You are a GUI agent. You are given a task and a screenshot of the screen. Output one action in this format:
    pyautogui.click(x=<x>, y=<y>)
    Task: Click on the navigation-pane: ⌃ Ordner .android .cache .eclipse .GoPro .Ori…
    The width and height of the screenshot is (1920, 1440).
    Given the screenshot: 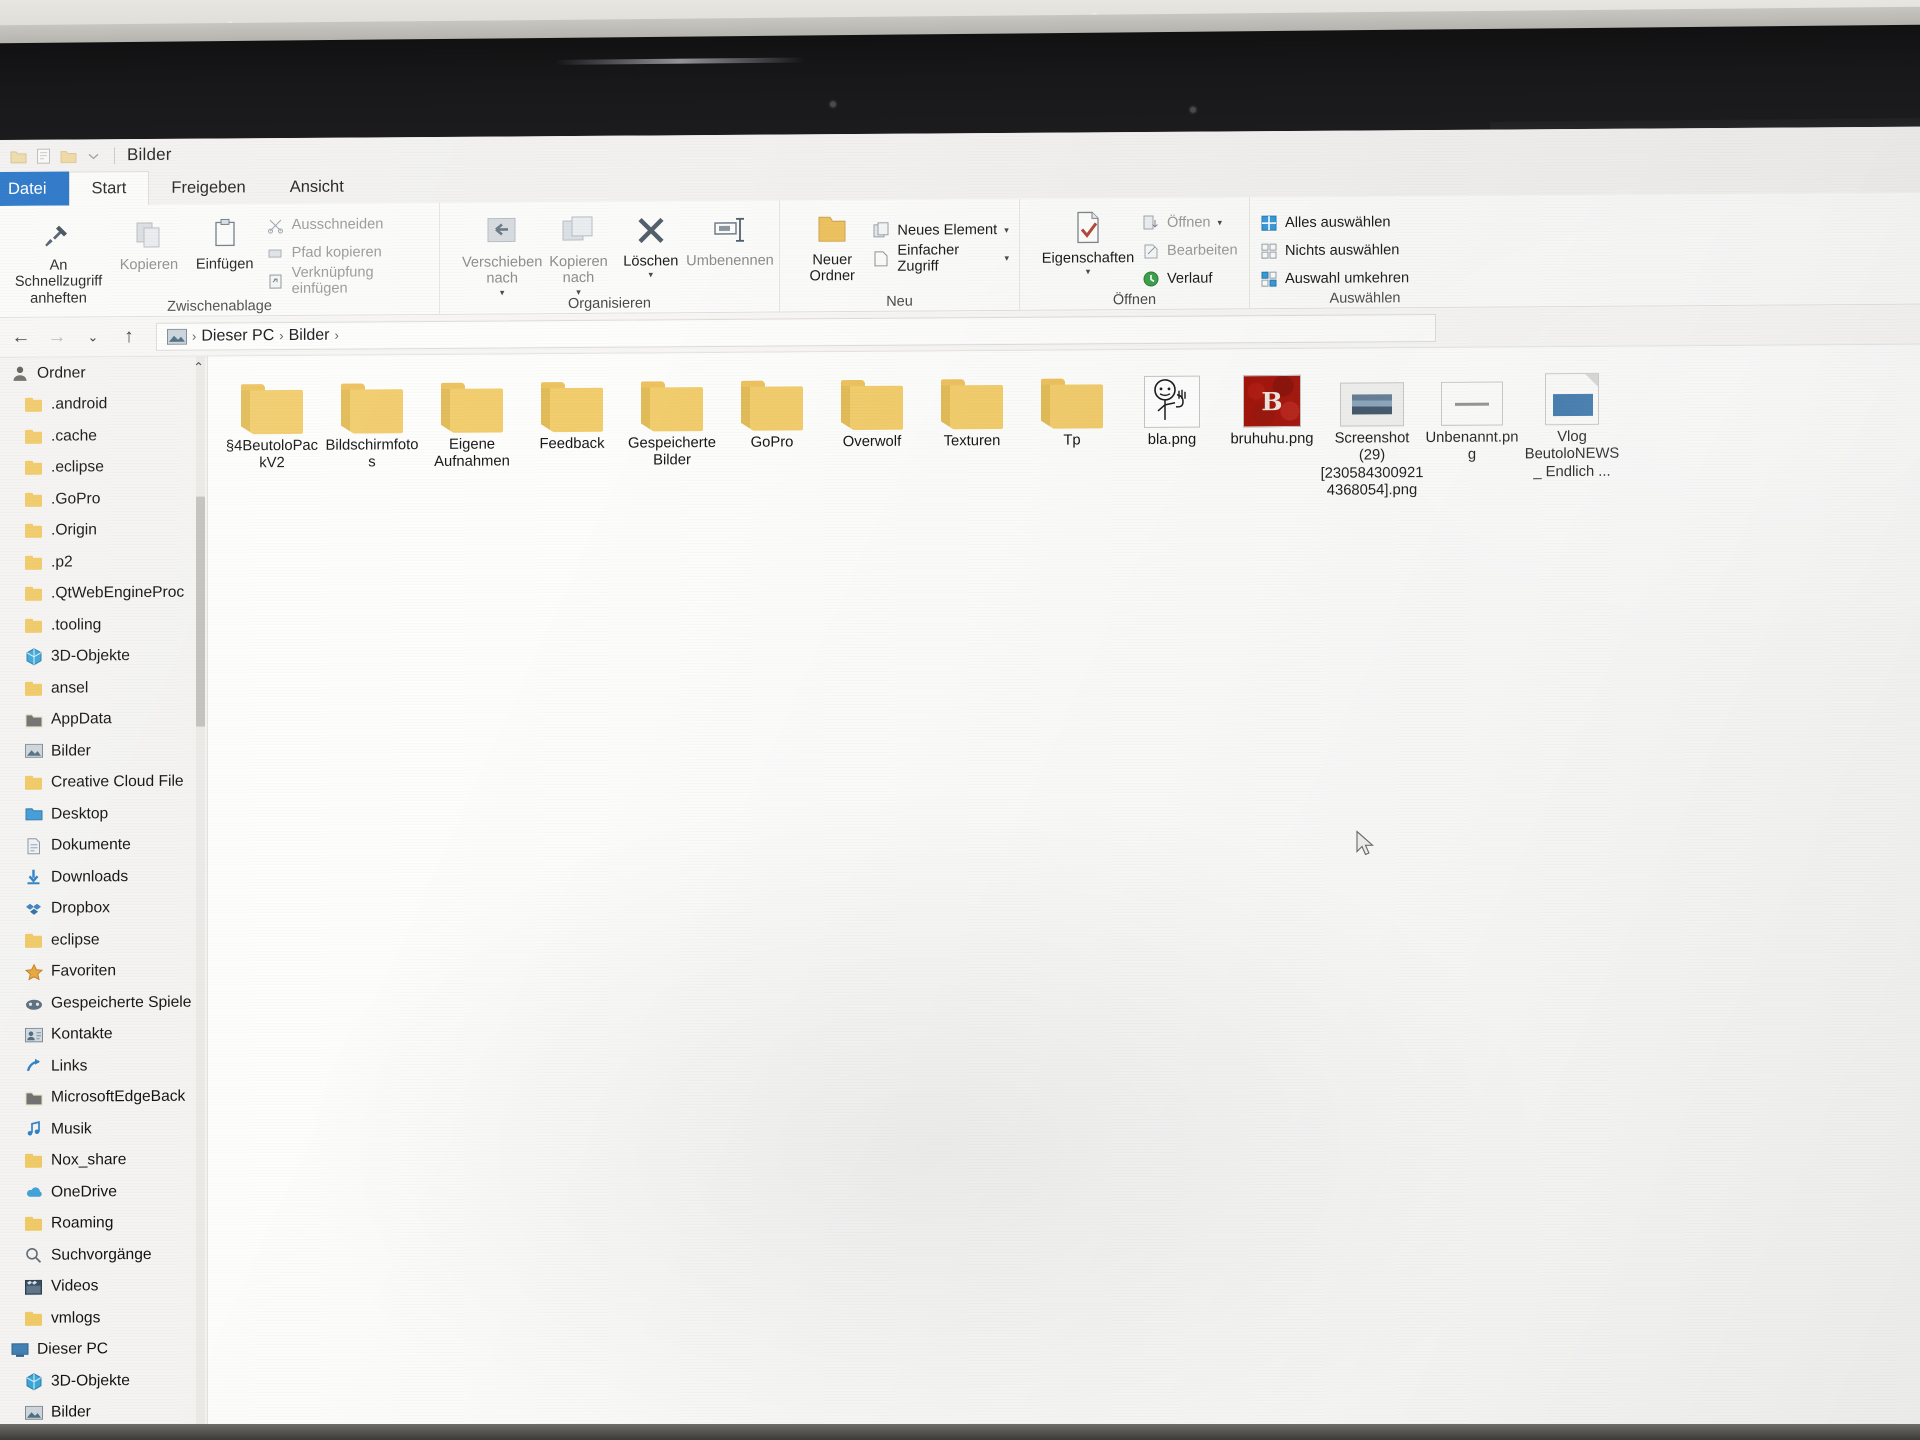 What is the action you would take?
    pyautogui.click(x=104, y=898)
    